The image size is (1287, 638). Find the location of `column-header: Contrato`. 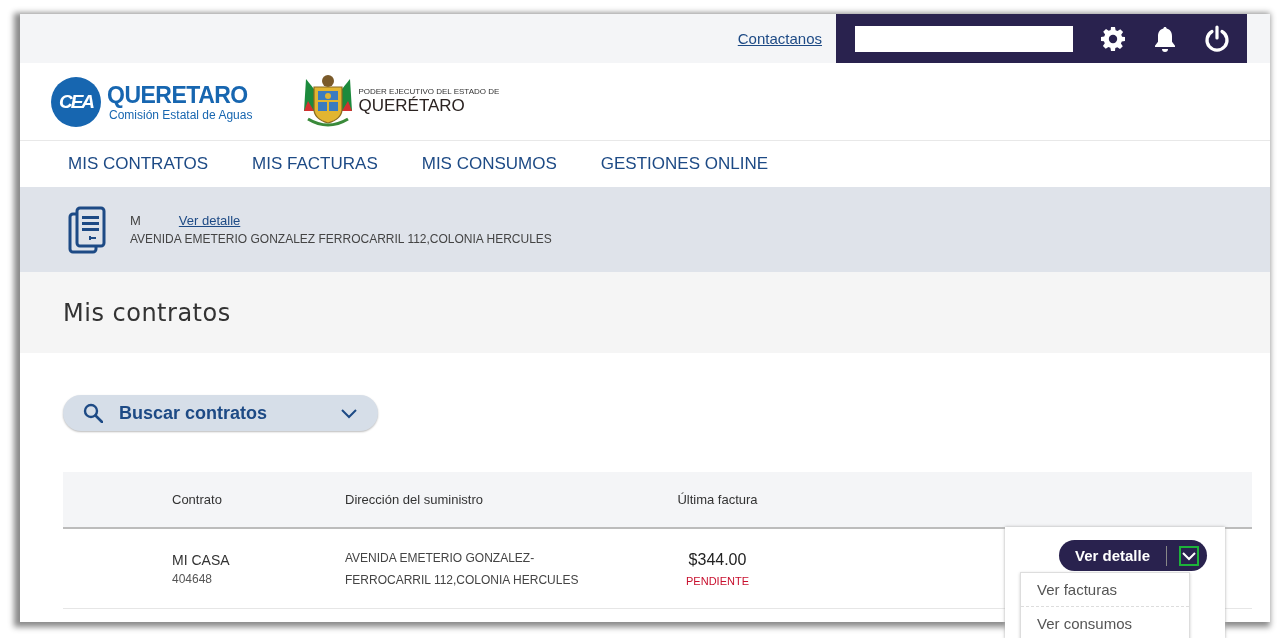

column-header: Contrato is located at coordinates (197, 499).